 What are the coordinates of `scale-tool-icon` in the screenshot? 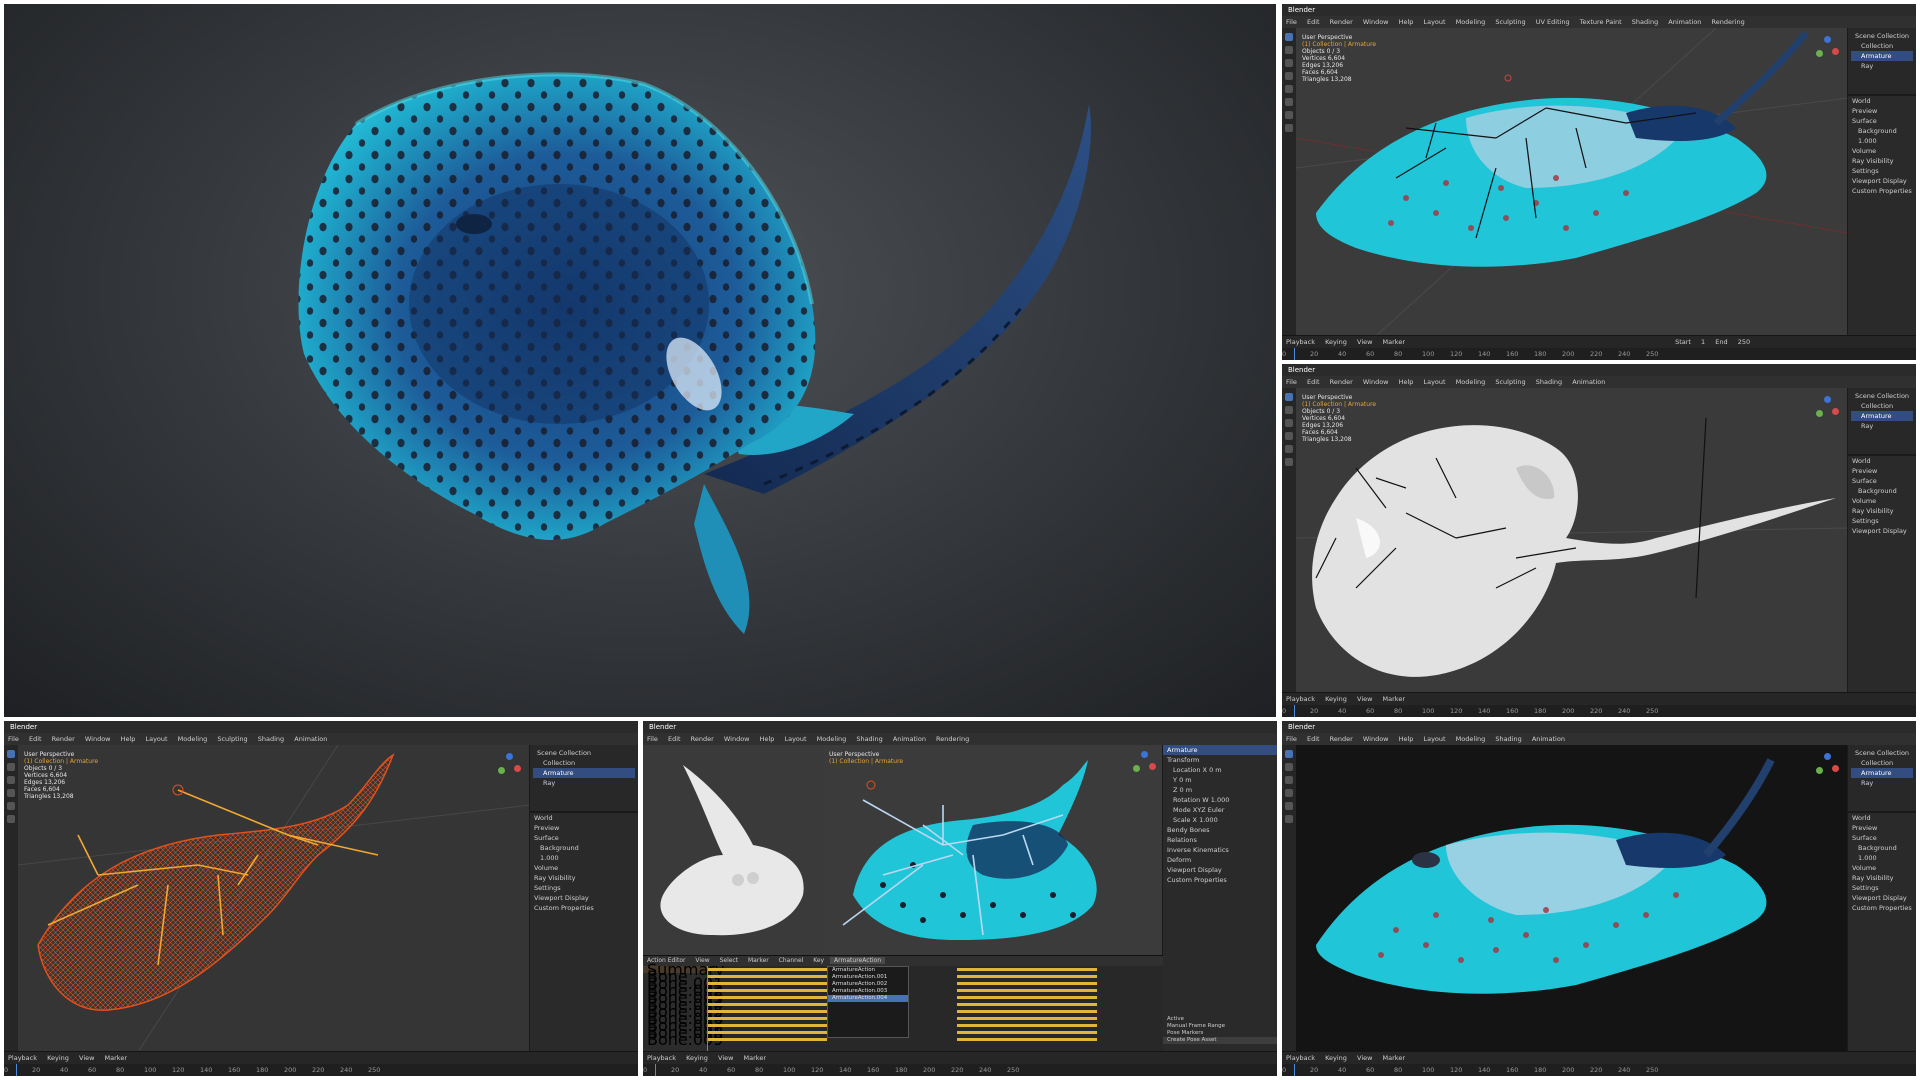 It's located at (1289, 449).